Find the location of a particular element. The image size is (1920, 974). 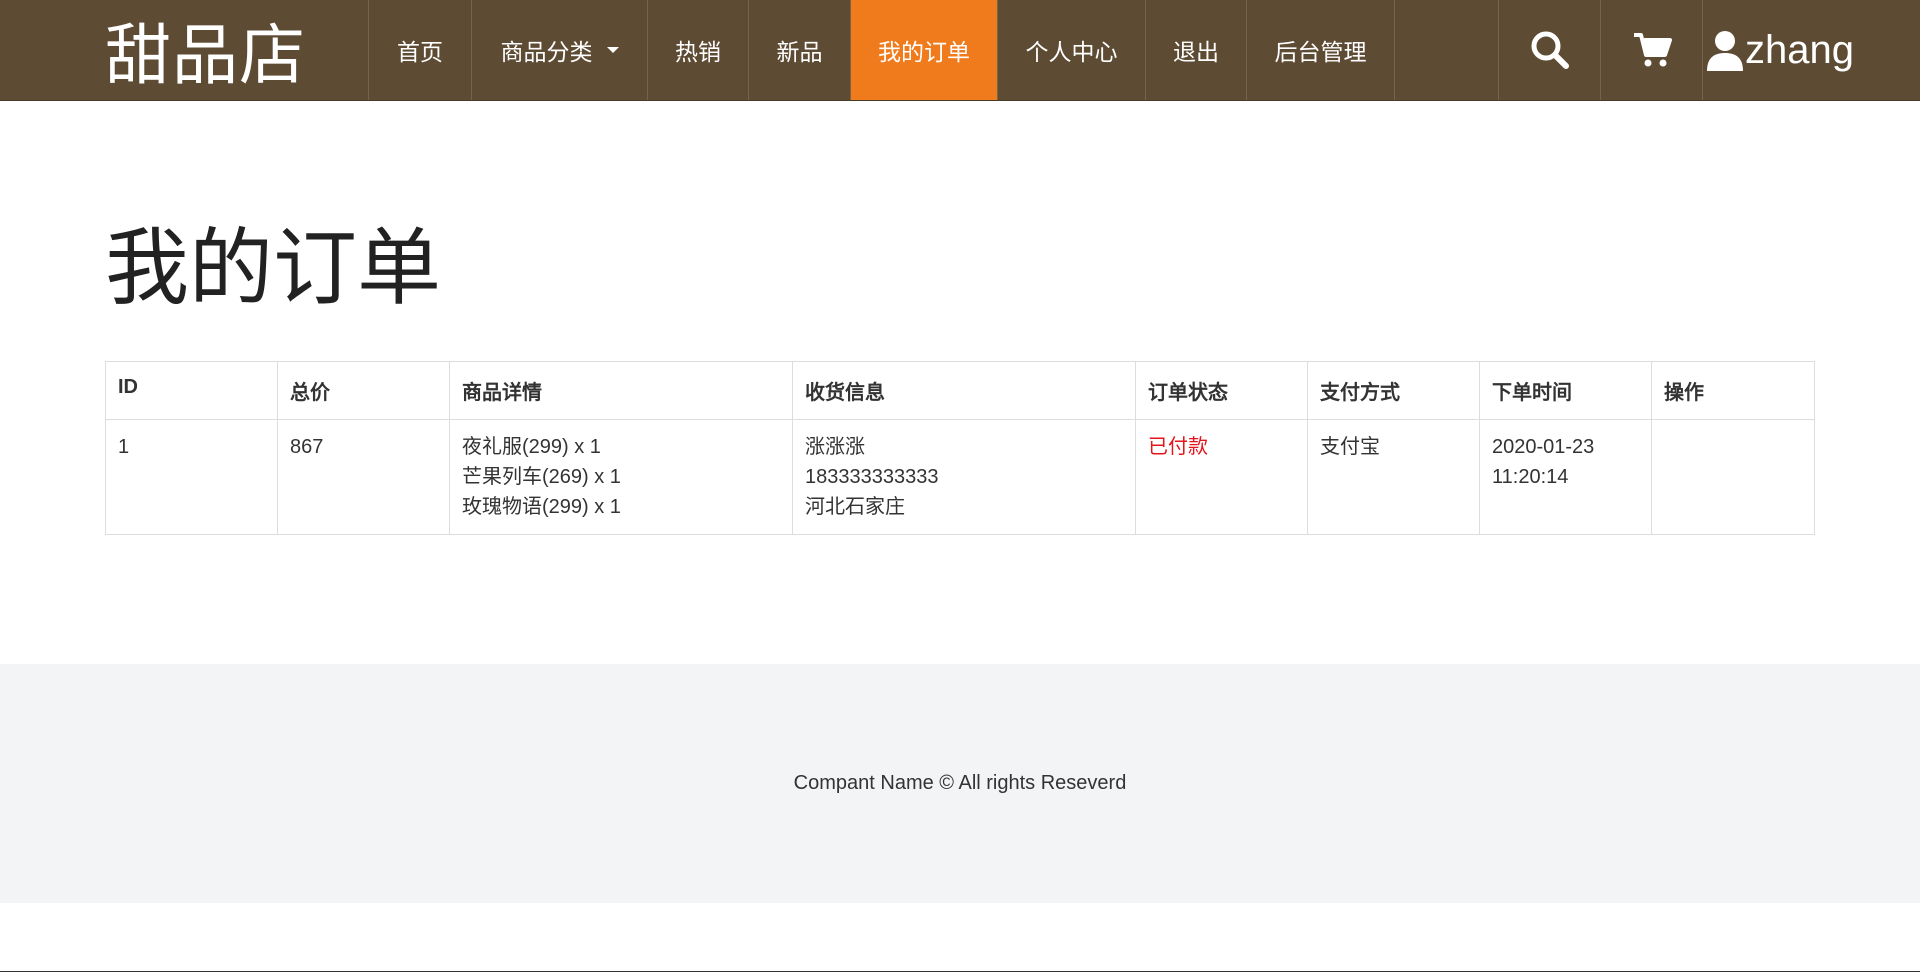

main-nav: 首页 商品分类 热销 新品 我的订单 个人中心 退出 后台管理 is located at coordinates (881, 50).